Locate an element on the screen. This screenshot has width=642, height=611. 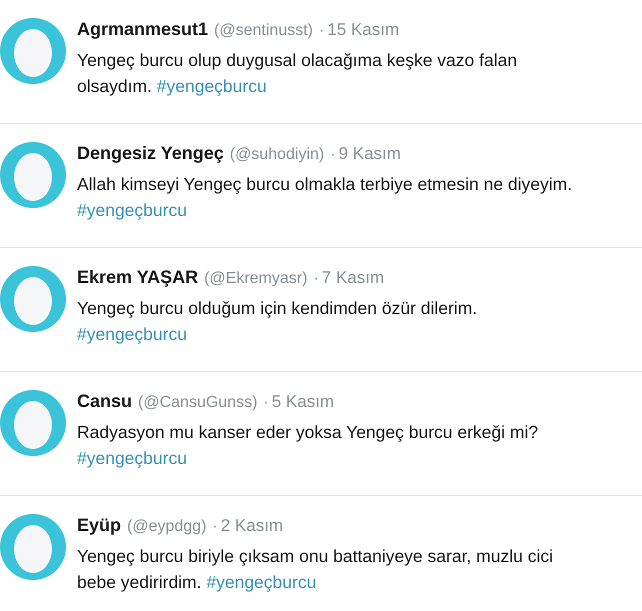
user-handle: (@sentinusst) is located at coordinates (263, 31).